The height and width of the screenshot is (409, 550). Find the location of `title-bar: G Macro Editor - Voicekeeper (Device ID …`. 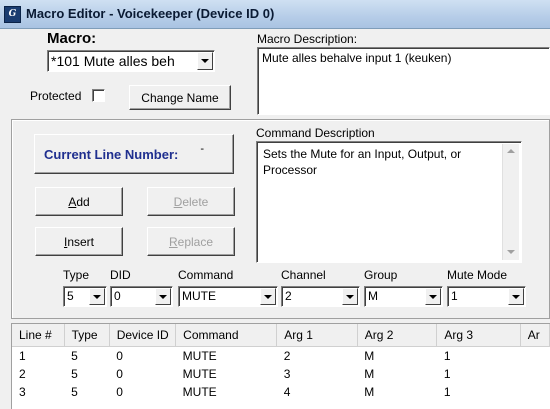

title-bar: G Macro Editor - Voicekeeper (Device ID … is located at coordinates (275, 14).